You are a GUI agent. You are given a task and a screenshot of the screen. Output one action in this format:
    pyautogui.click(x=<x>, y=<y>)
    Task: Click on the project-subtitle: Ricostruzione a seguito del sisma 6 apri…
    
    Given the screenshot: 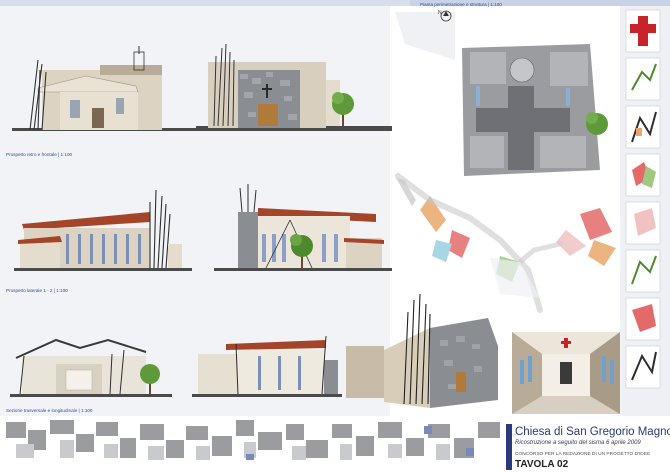 What is the action you would take?
    pyautogui.click(x=578, y=443)
    